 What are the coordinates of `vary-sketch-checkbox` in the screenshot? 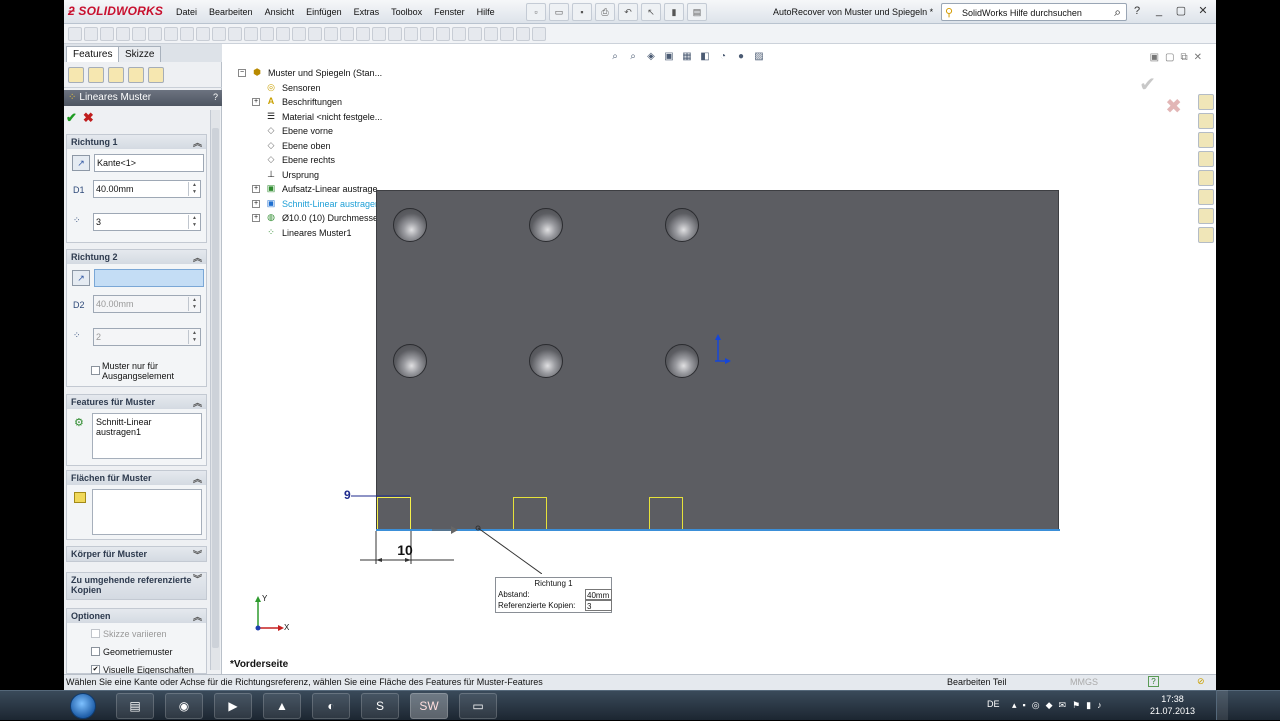 It's located at (95, 633).